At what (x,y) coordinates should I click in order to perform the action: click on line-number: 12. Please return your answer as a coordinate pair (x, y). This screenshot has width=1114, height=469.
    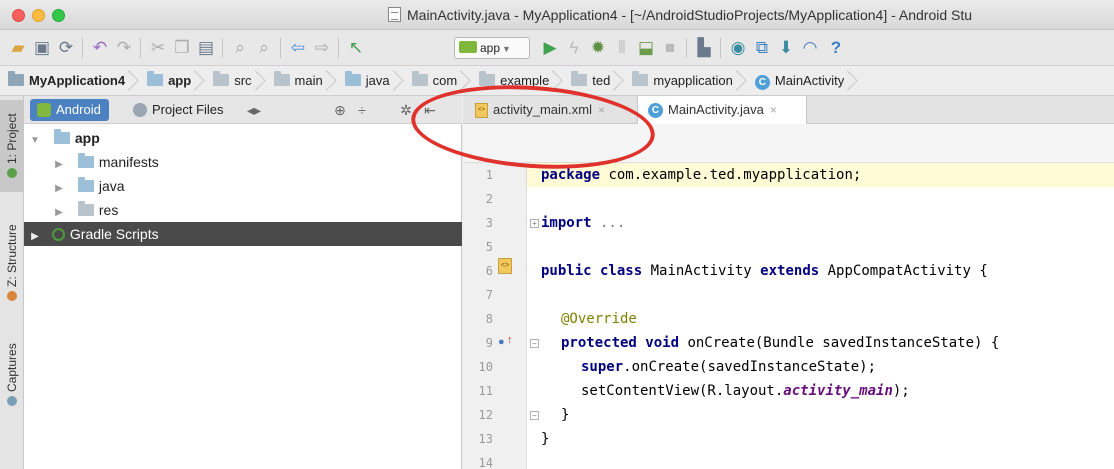
    Looking at the image, I should click on (485, 415).